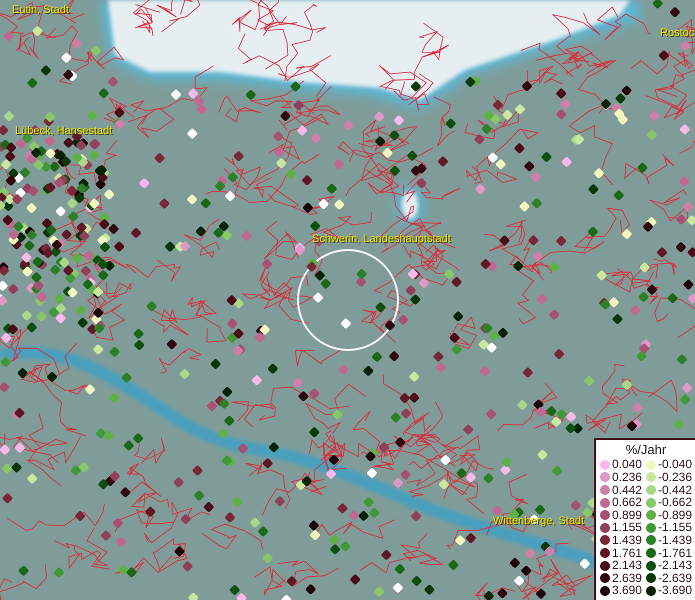  I want to click on legend-value: -0.442, so click(675, 490).